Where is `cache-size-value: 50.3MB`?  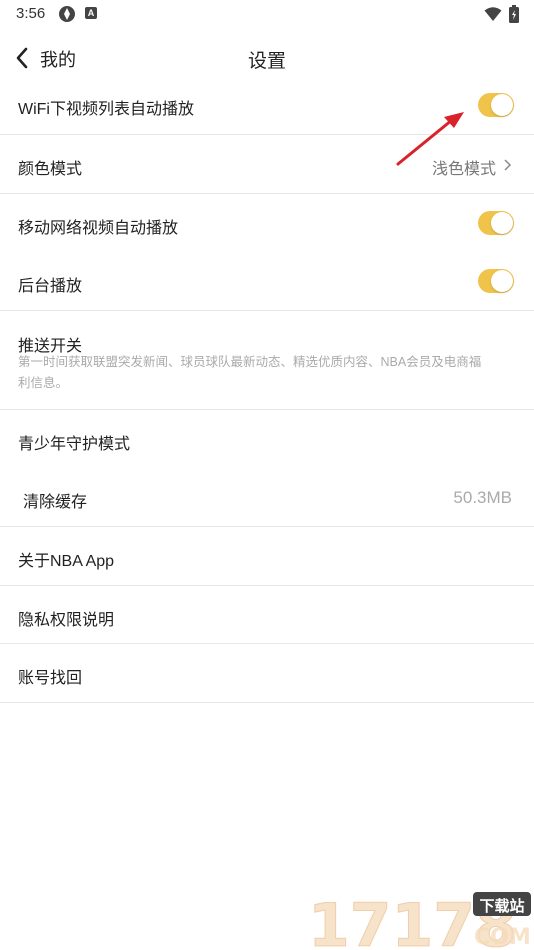
cache-size-value: 50.3MB is located at coordinates (482, 497).